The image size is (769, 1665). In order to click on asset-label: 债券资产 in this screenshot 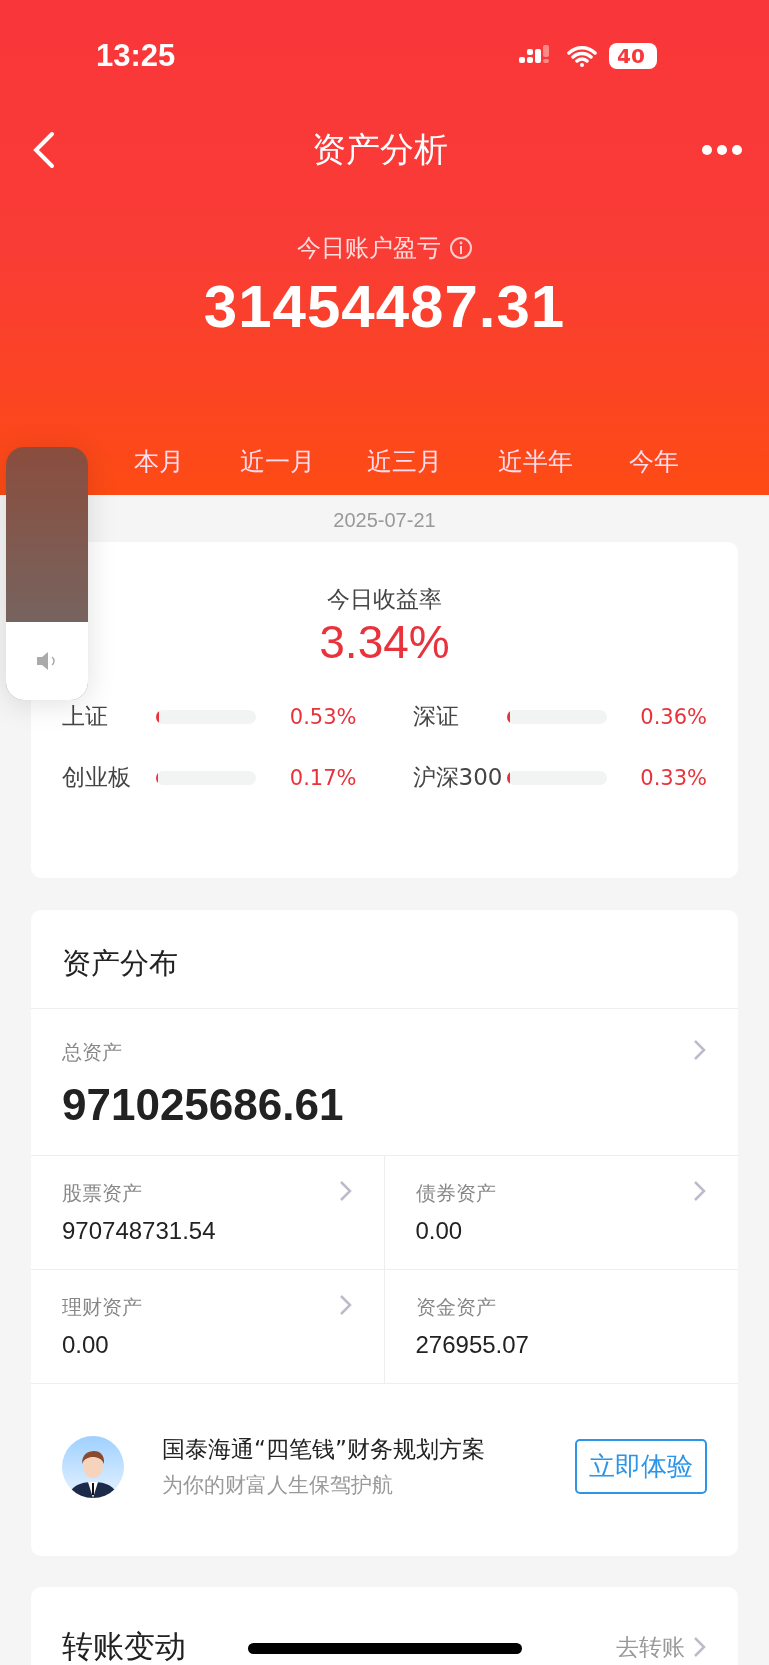, I will do `click(455, 1193)`.